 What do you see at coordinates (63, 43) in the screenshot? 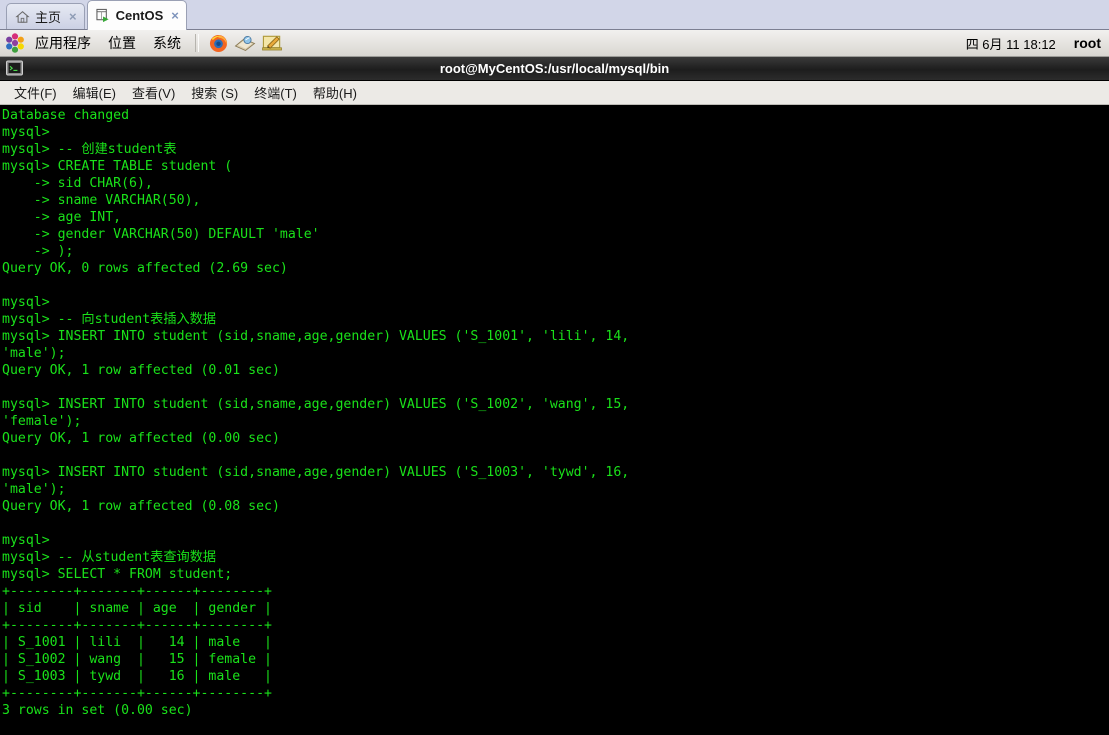
I see `panel-menu-applications: 应用程序` at bounding box center [63, 43].